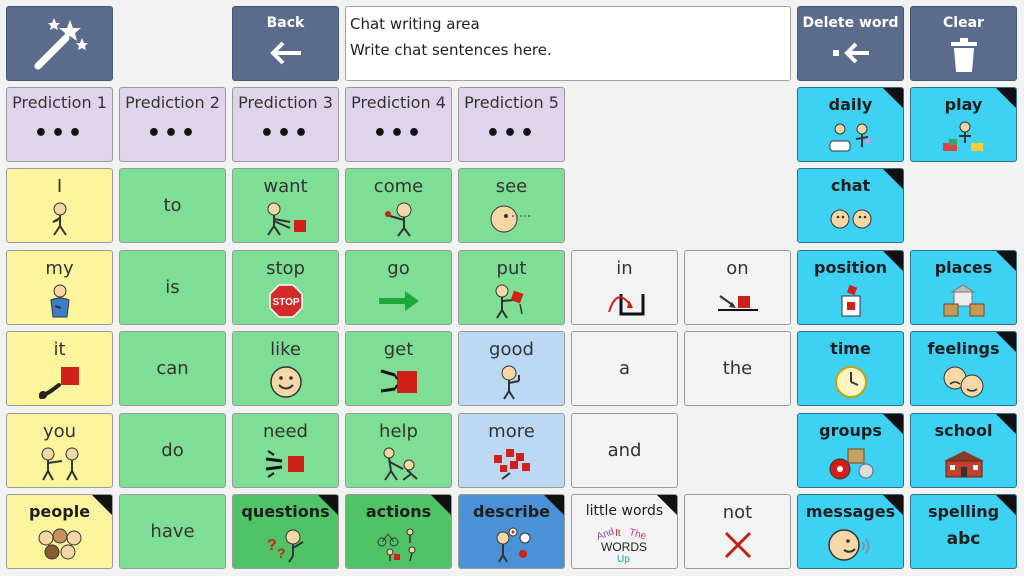  I want to click on magic-wand-button, so click(59, 43).